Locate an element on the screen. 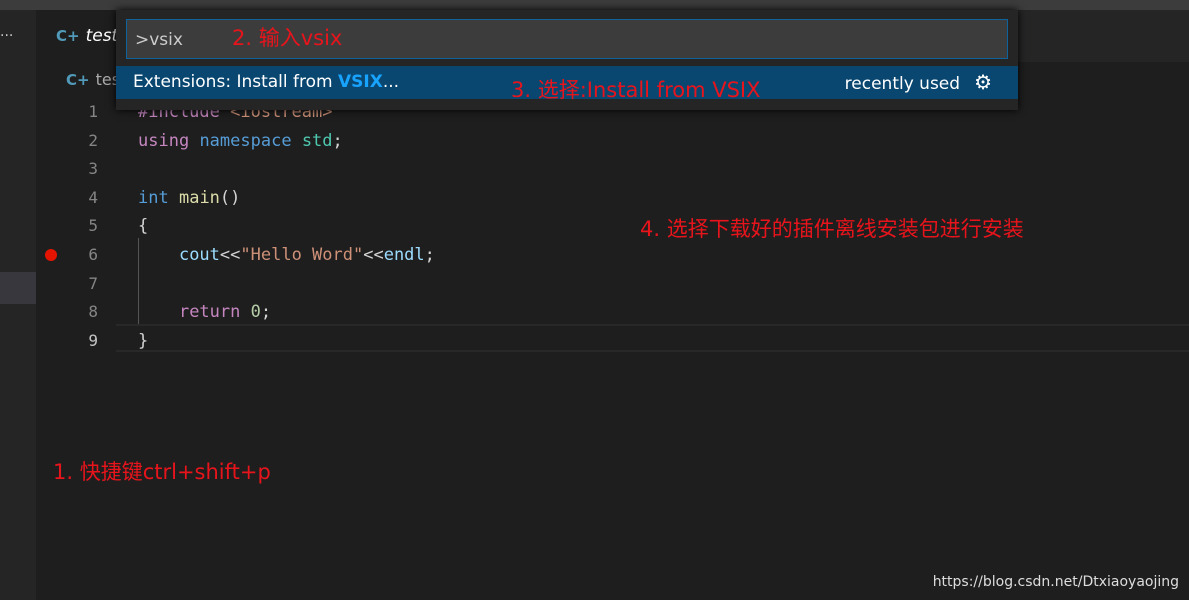  gear-icon: ⚙ is located at coordinates (983, 82).